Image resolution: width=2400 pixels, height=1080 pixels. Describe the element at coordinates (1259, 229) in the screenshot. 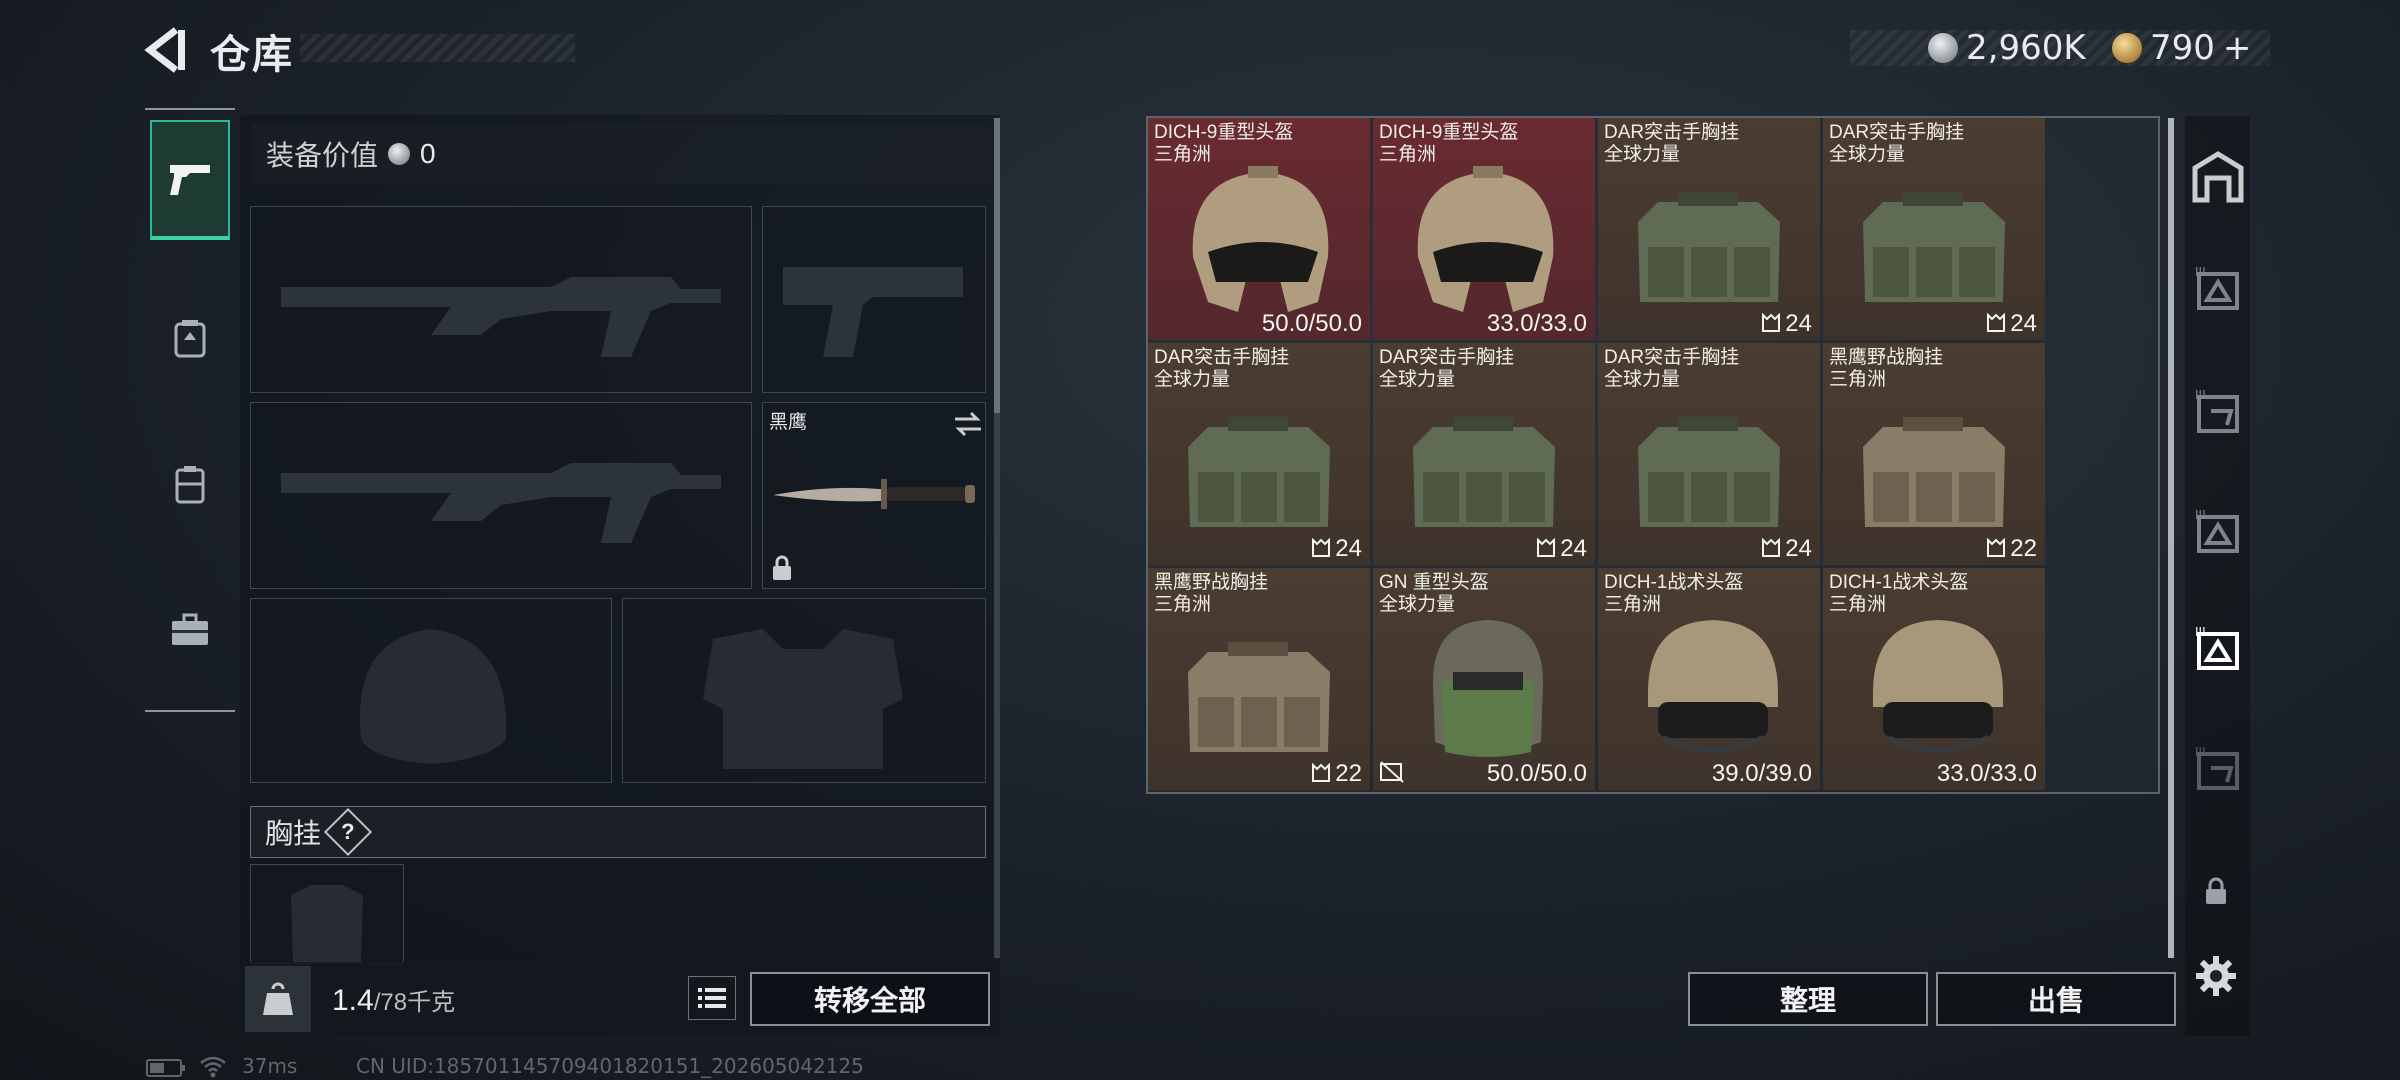

I see `warehouse-item: DICH-9重型头盔 三角洲 50.0/50.0` at that location.